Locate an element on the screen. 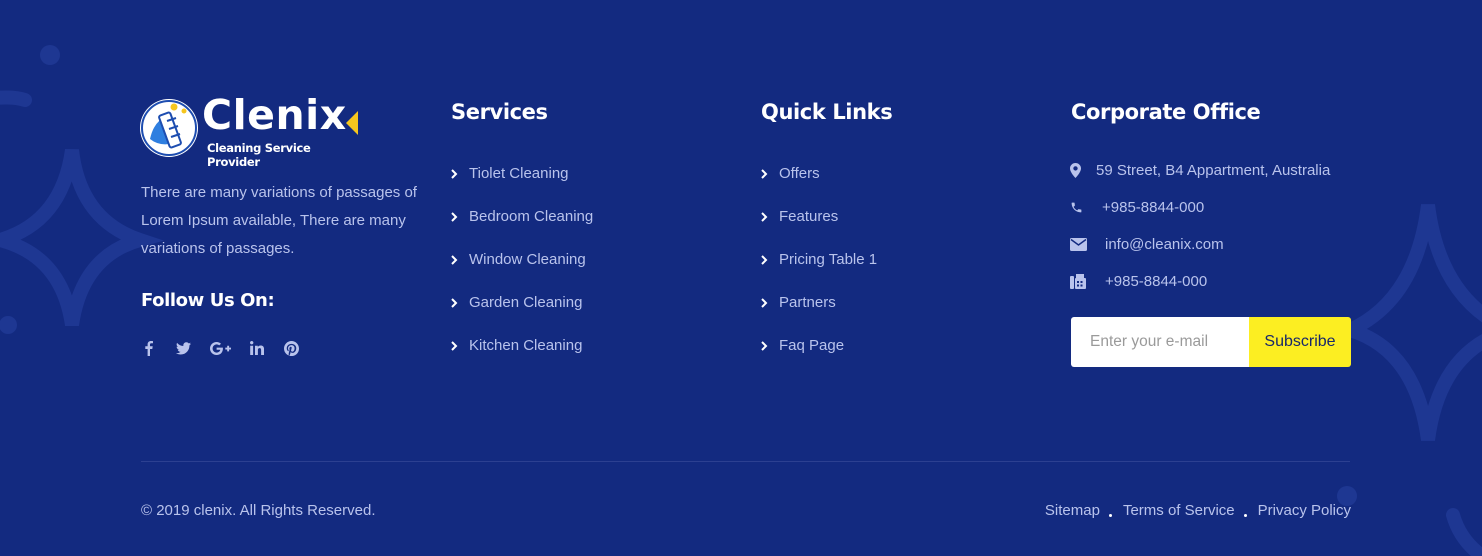 Image resolution: width=1482 pixels, height=556 pixels. services-item-label: Kitchen Cleaning is located at coordinates (526, 345).